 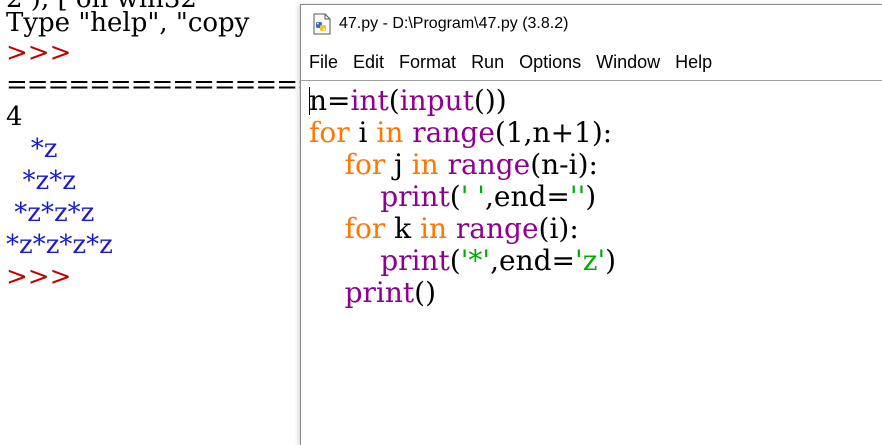 What do you see at coordinates (461, 228) in the screenshot?
I see `code-line-5: for k in range(i):` at bounding box center [461, 228].